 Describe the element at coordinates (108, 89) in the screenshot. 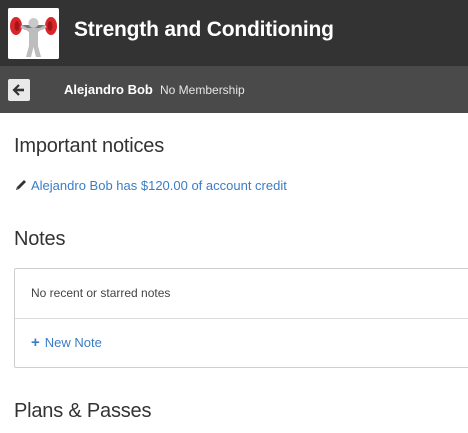

I see `member-name: Alejandro Bob` at that location.